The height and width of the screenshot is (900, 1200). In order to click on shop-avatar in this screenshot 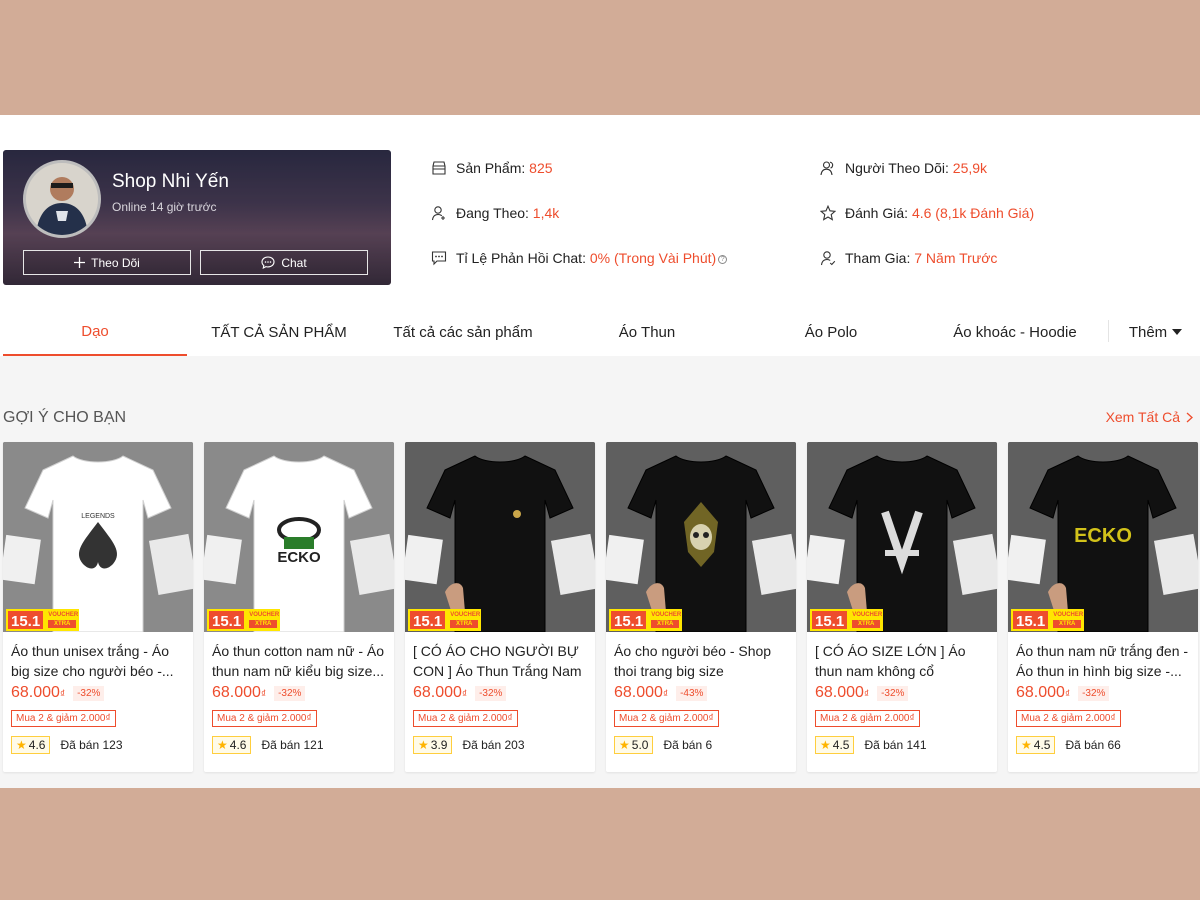, I will do `click(62, 199)`.